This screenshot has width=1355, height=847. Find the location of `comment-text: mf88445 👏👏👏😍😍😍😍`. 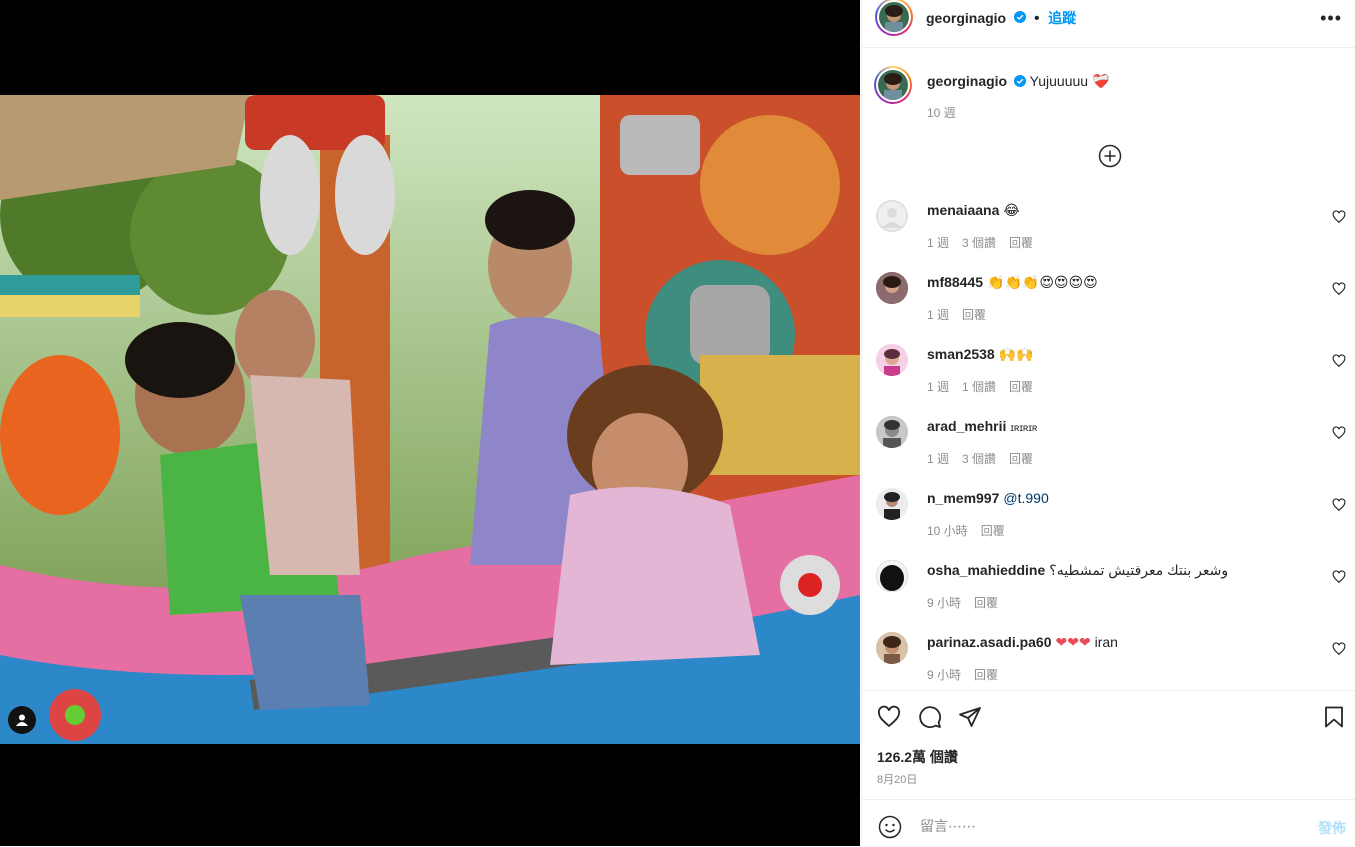

comment-text: mf88445 👏👏👏😍😍😍😍 is located at coordinates (1012, 282).